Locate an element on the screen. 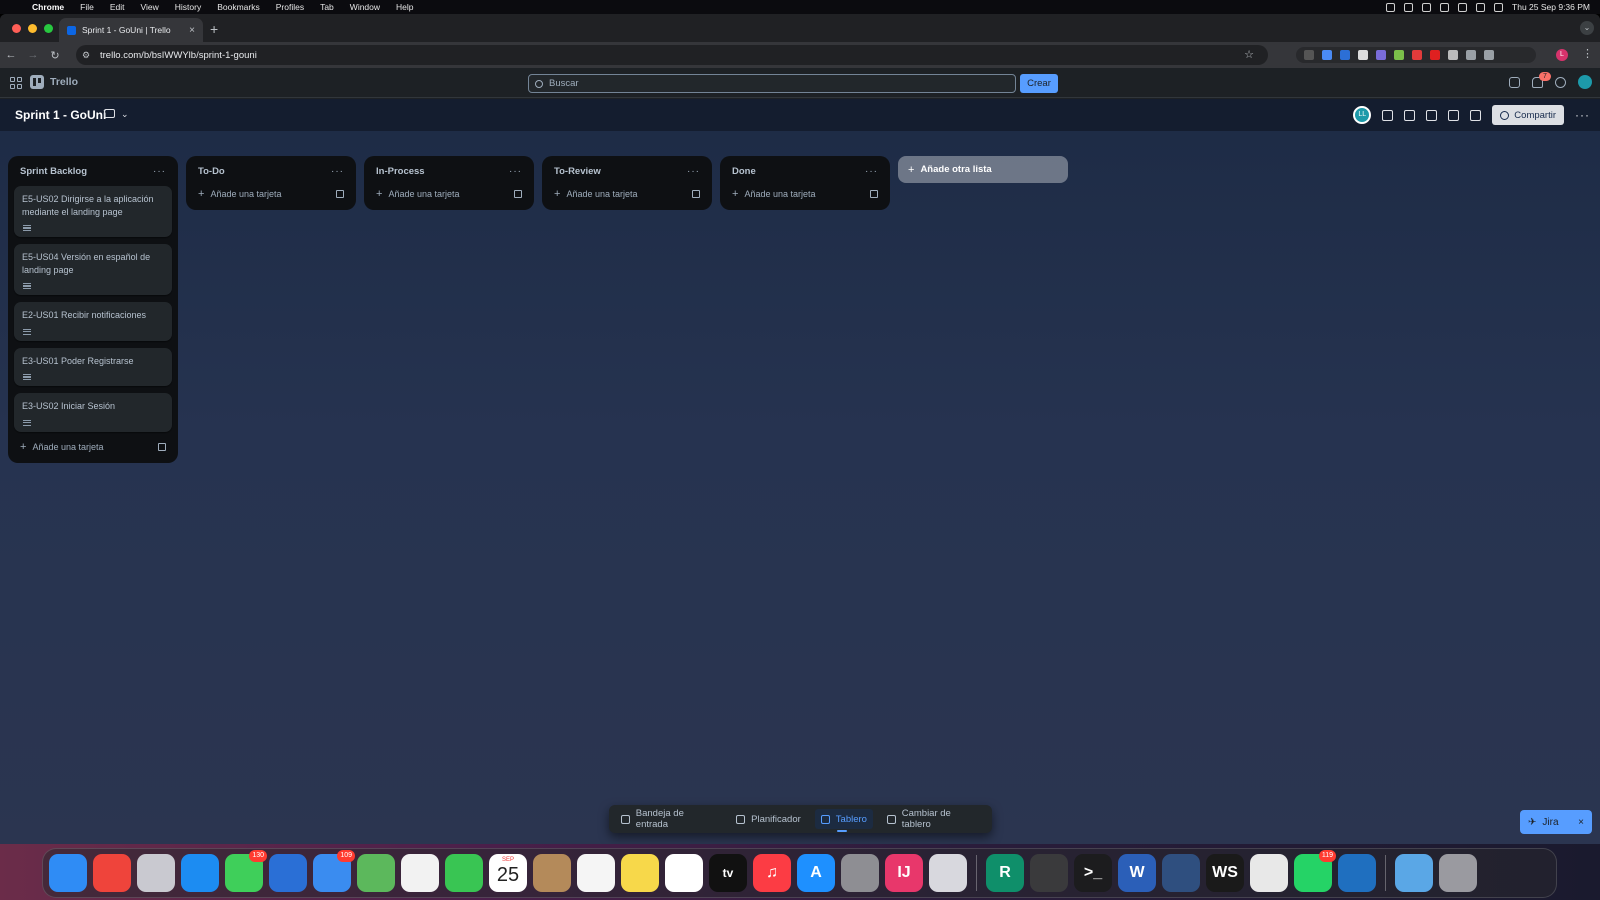  dock-whatsapp-icon: 119 is located at coordinates (1315, 871).